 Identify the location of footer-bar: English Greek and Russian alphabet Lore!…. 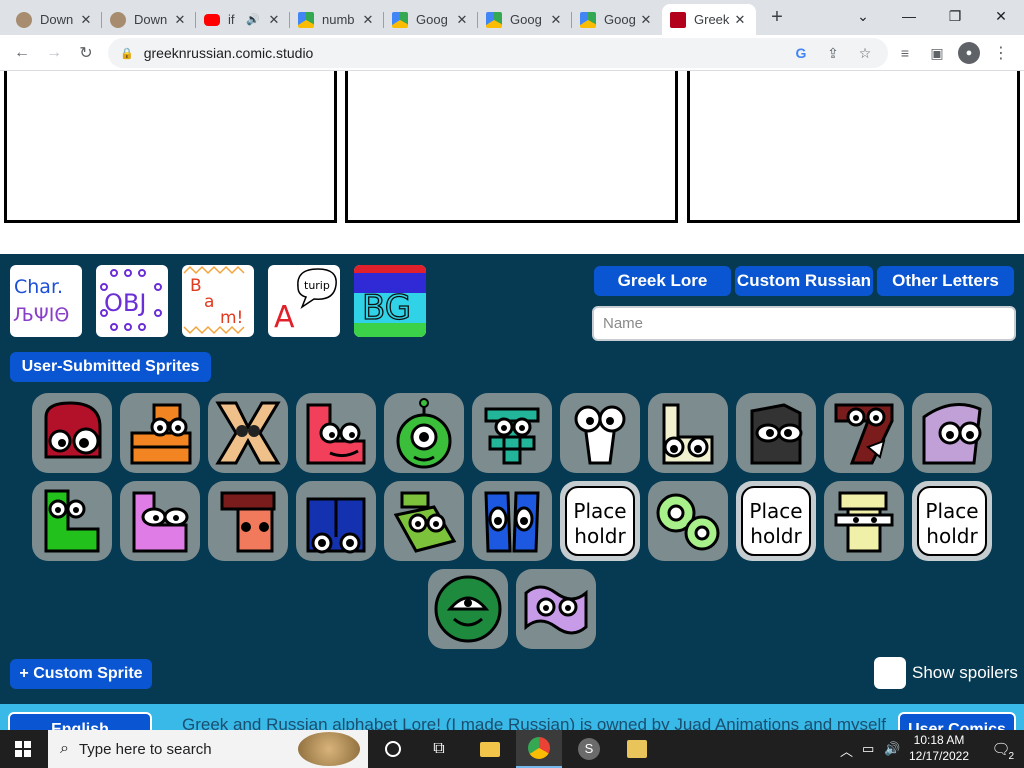
(512, 717).